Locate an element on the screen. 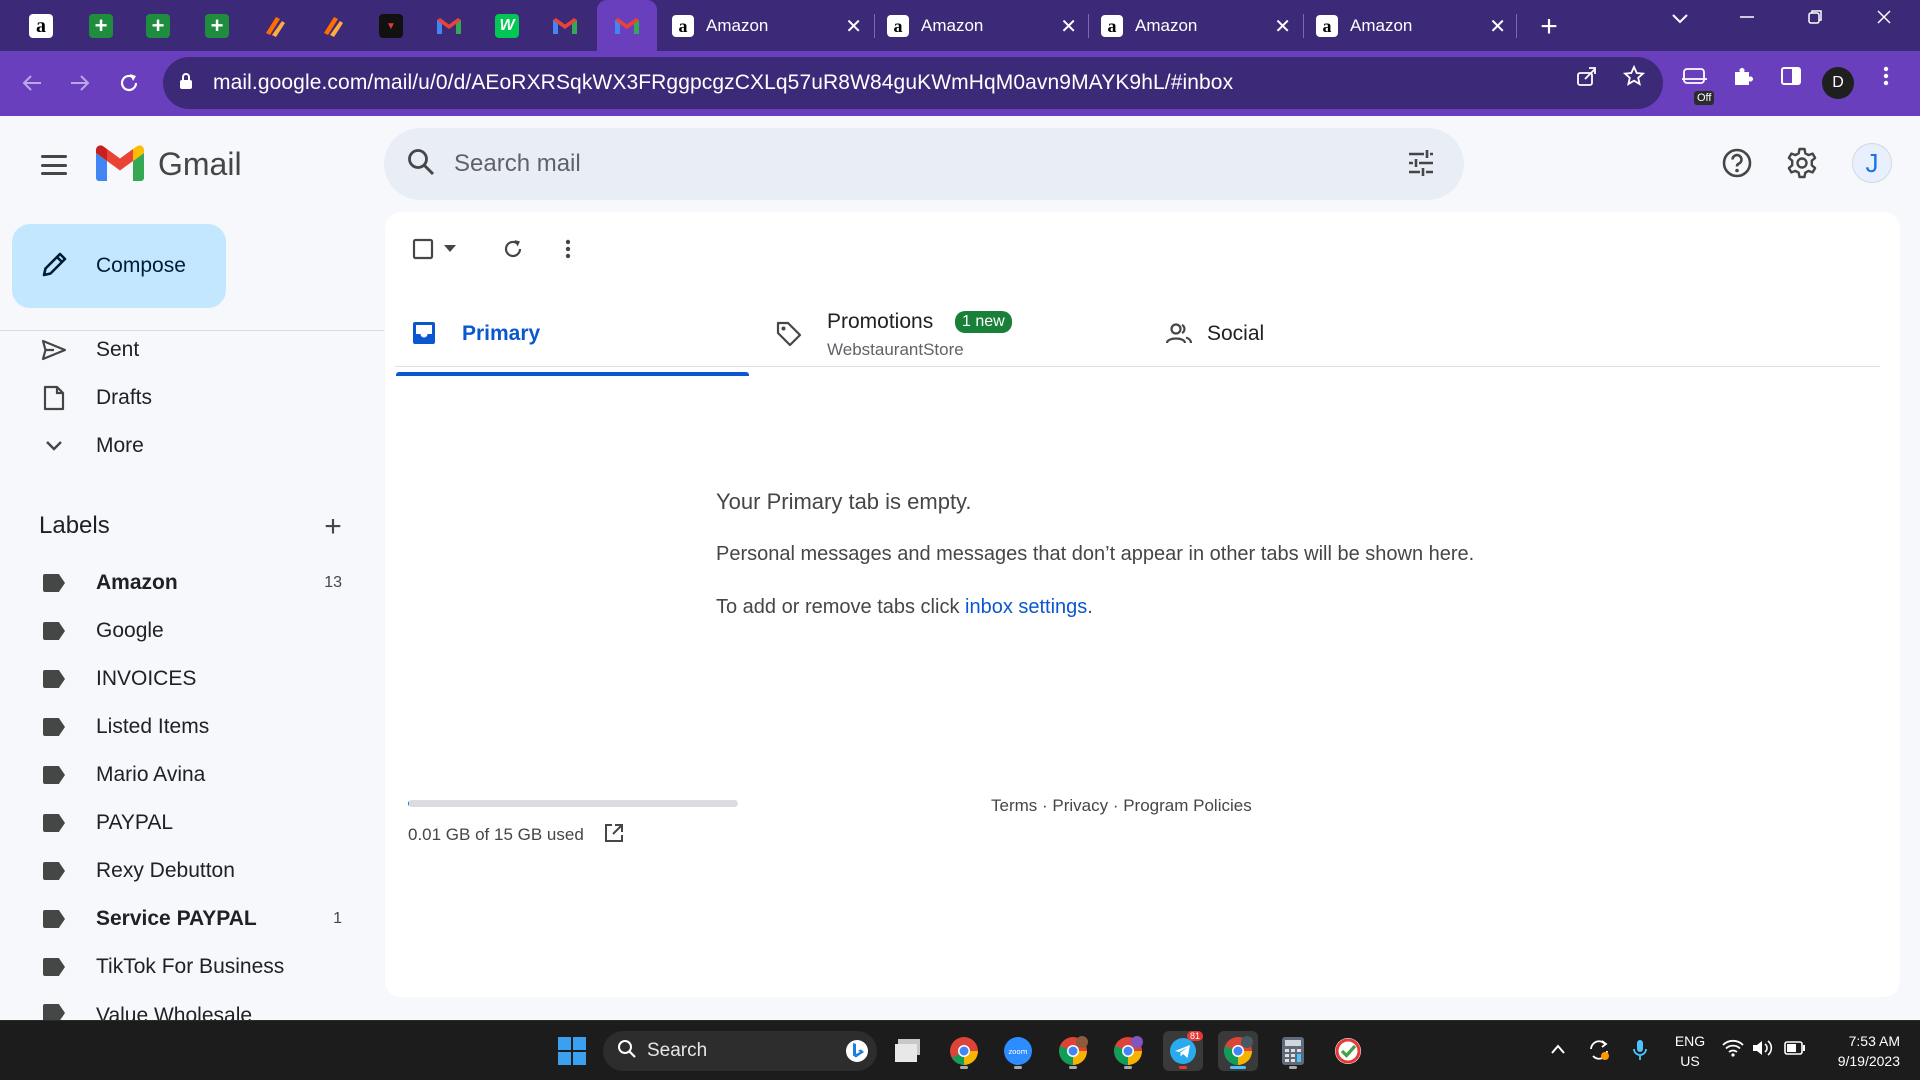 The image size is (1920, 1080). sidebar-item-sent: Sent is located at coordinates (192, 350).